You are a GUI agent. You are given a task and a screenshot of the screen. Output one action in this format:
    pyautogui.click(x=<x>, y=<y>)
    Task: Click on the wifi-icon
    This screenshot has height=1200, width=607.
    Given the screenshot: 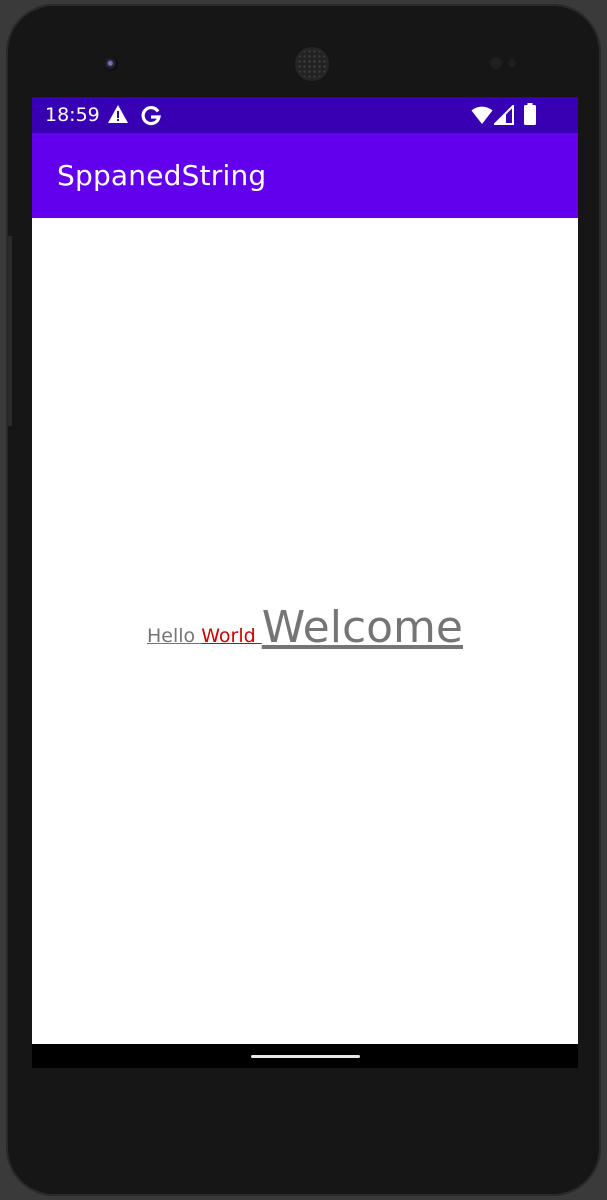 What is the action you would take?
    pyautogui.click(x=482, y=117)
    